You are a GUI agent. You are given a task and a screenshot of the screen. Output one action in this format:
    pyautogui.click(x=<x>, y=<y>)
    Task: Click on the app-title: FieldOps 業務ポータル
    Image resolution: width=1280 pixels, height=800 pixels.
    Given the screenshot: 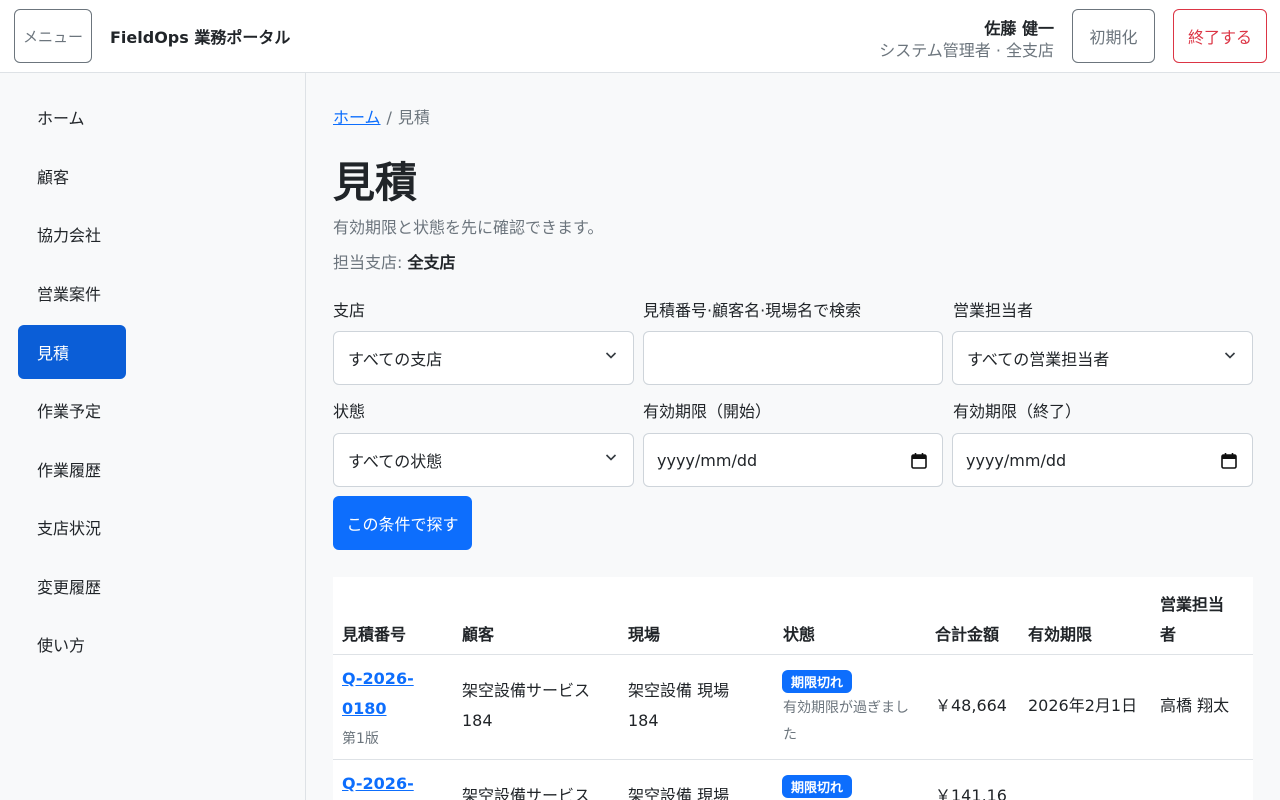 What is the action you would take?
    pyautogui.click(x=200, y=37)
    